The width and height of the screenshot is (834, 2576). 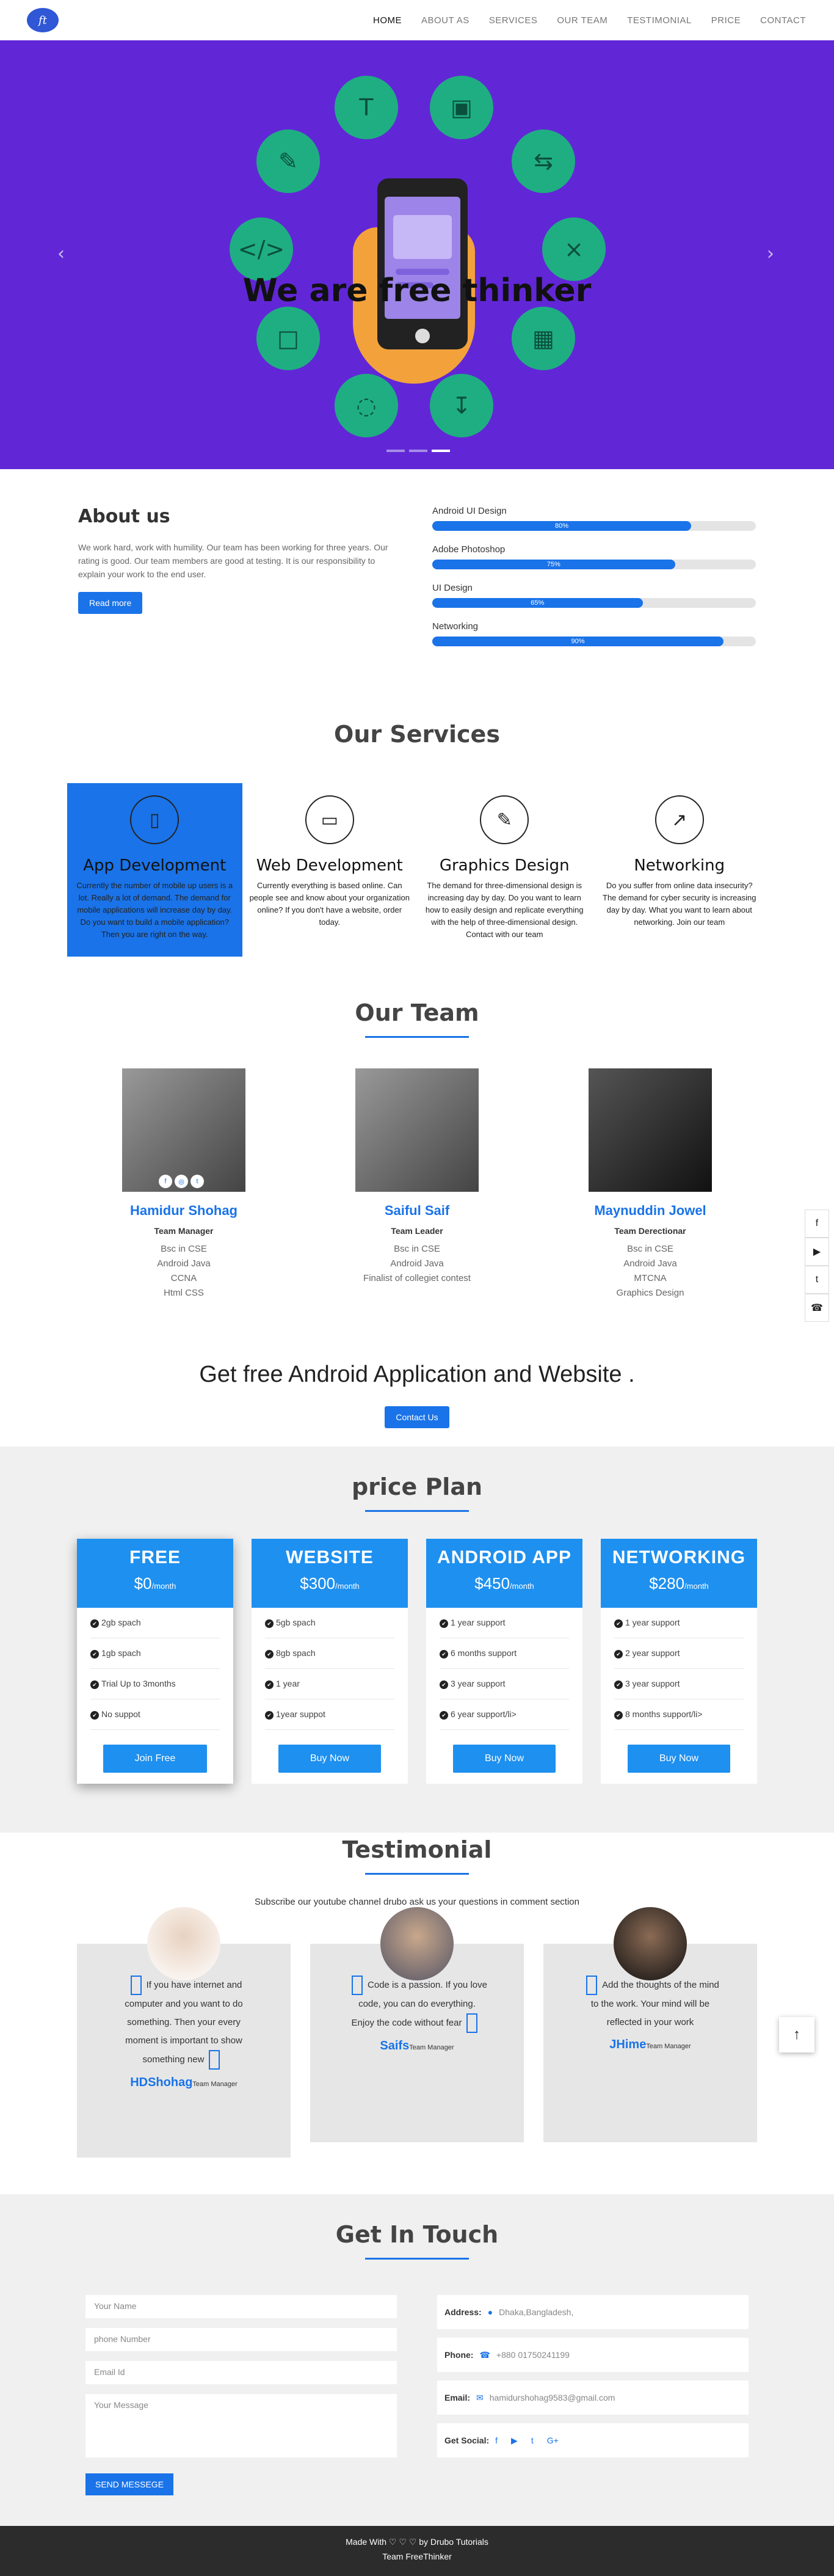 What do you see at coordinates (679, 1557) in the screenshot?
I see `plan-name: NETWORKING` at bounding box center [679, 1557].